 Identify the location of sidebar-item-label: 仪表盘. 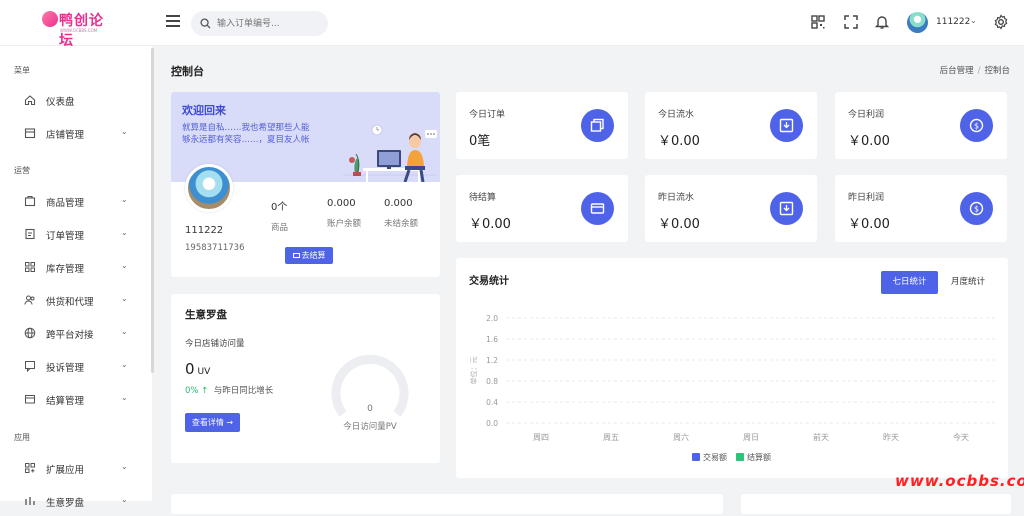
(60, 102).